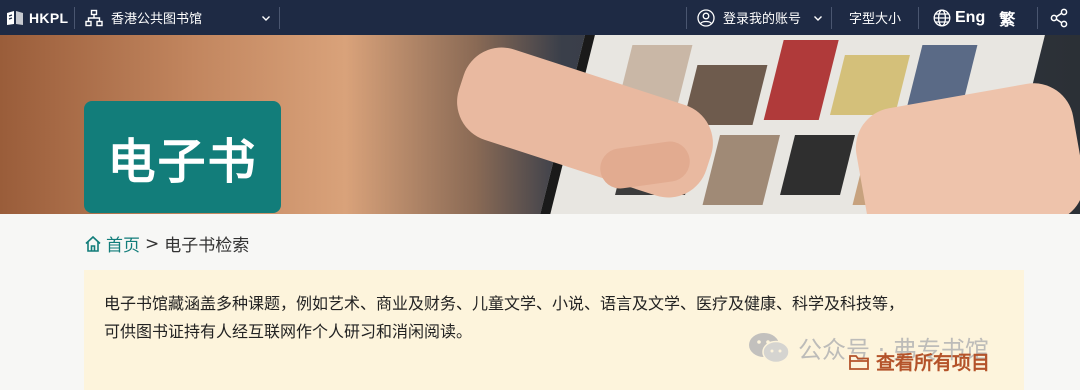 The width and height of the screenshot is (1080, 390). I want to click on home-icon, so click(93, 243).